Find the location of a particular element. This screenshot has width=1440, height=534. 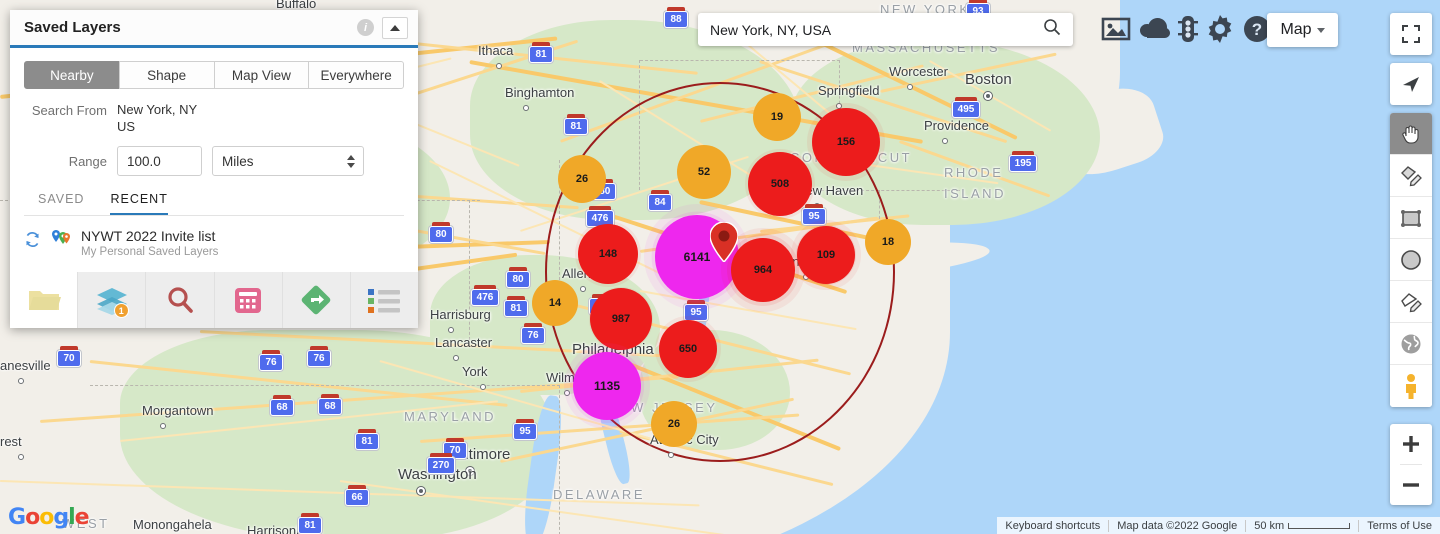

collapse-button is located at coordinates (395, 27).